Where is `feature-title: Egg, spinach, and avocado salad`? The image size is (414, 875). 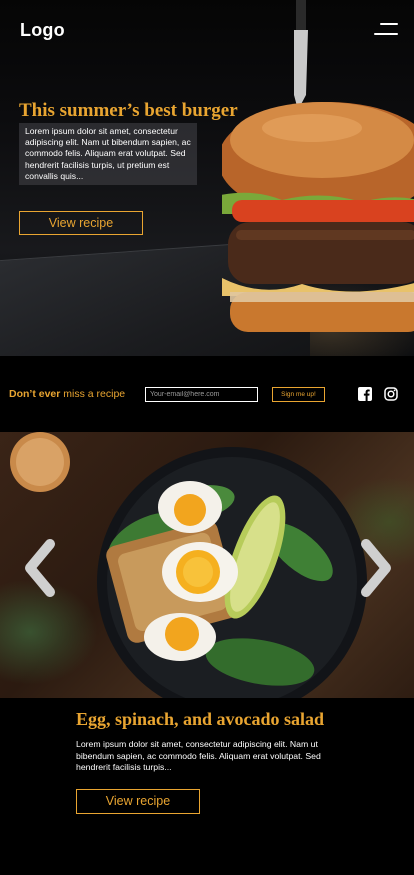 feature-title: Egg, spinach, and avocado salad is located at coordinates (200, 719).